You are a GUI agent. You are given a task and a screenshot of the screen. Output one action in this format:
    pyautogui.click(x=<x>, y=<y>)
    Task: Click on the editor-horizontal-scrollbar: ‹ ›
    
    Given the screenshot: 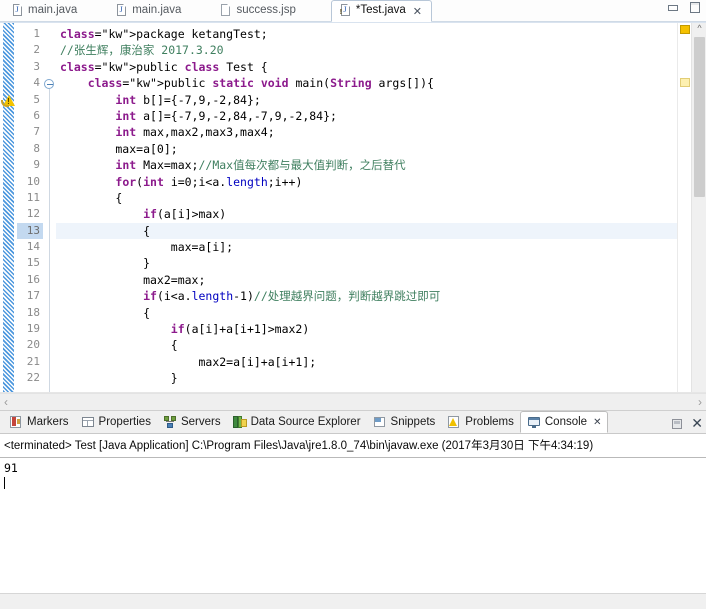 What is the action you would take?
    pyautogui.click(x=353, y=401)
    